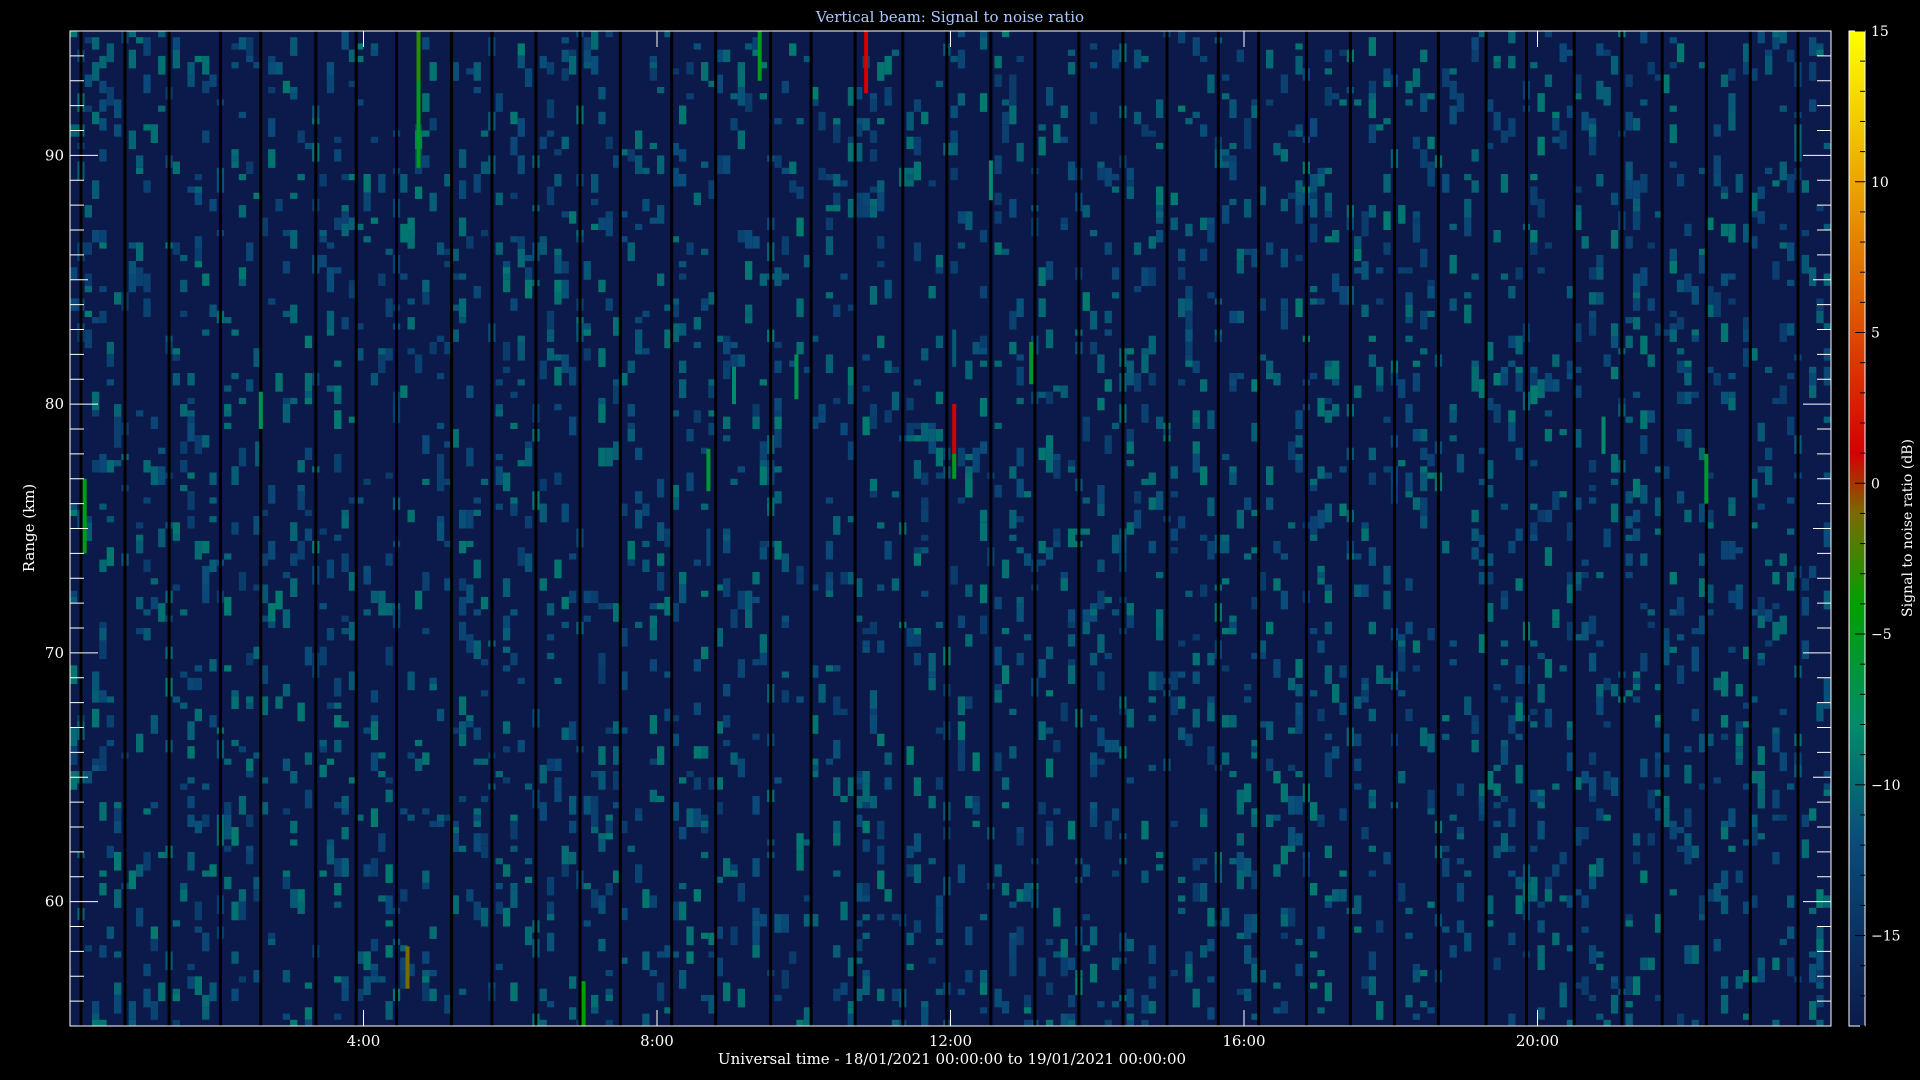 This screenshot has width=1920, height=1080. Describe the element at coordinates (1306, 528) in the screenshot. I see `data-gap` at that location.